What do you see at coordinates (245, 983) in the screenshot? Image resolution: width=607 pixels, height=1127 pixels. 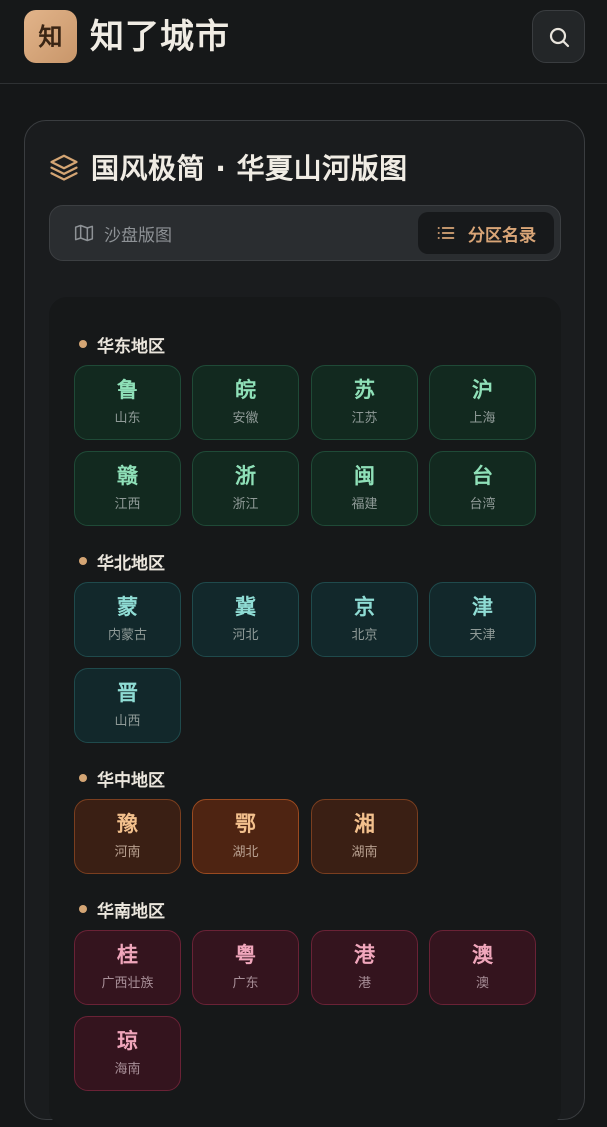 I see `province-name: 广东` at bounding box center [245, 983].